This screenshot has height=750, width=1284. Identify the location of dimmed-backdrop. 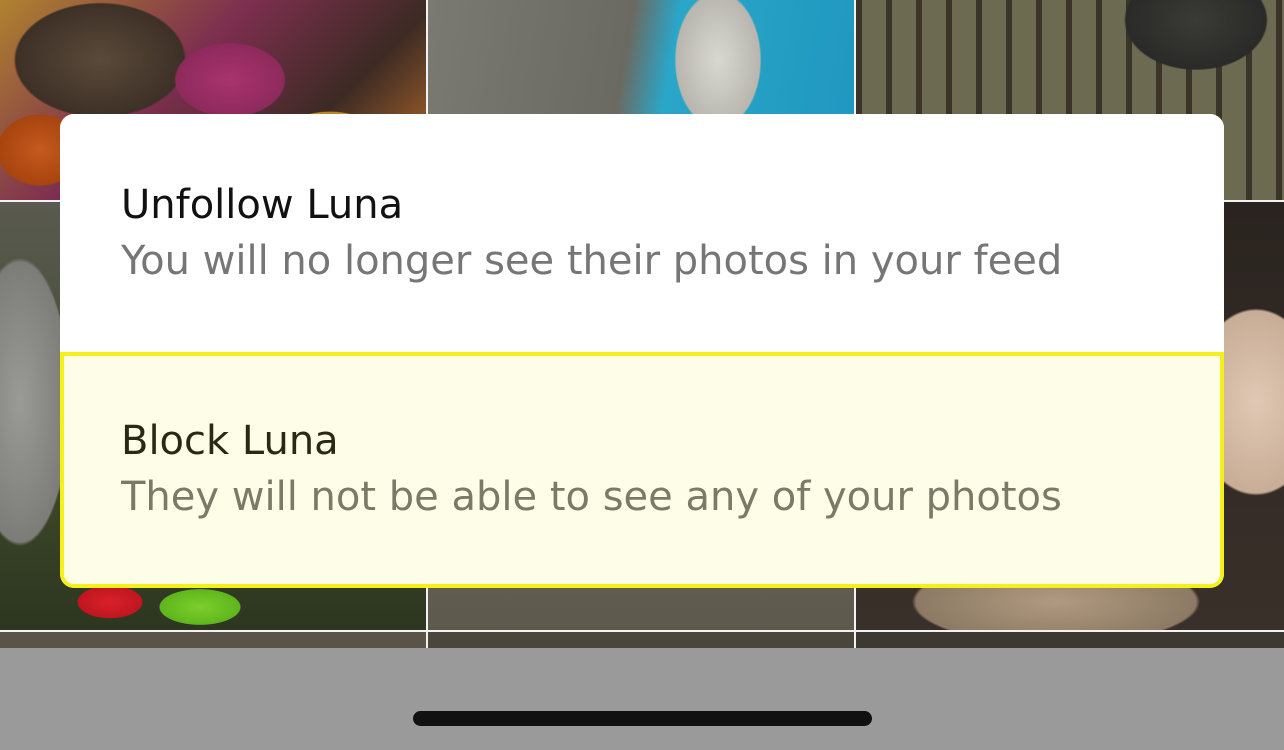
(642, 699).